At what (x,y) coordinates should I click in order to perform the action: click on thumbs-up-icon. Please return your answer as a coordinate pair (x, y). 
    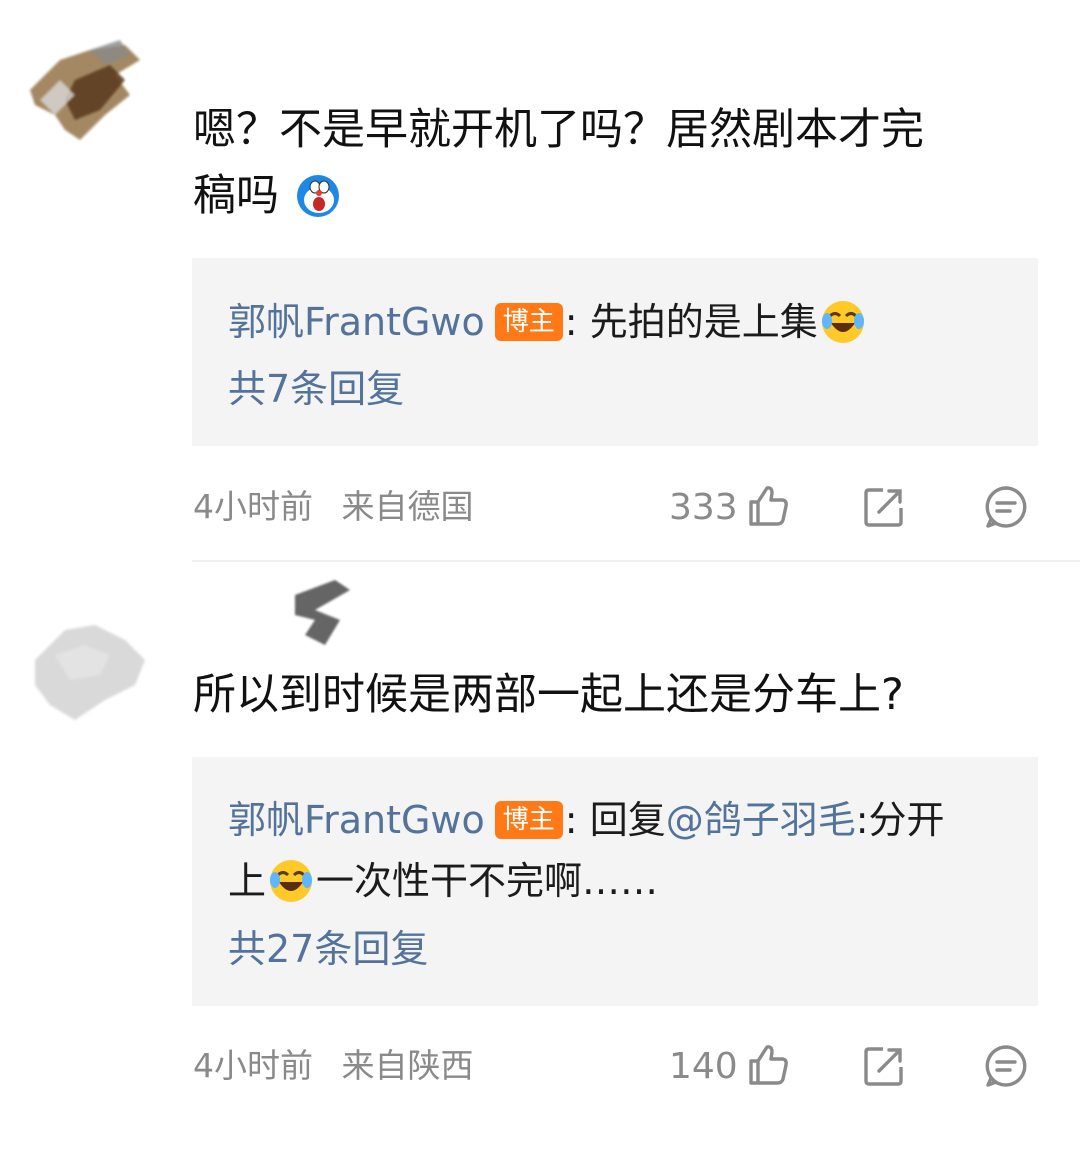
    Looking at the image, I should click on (768, 1064).